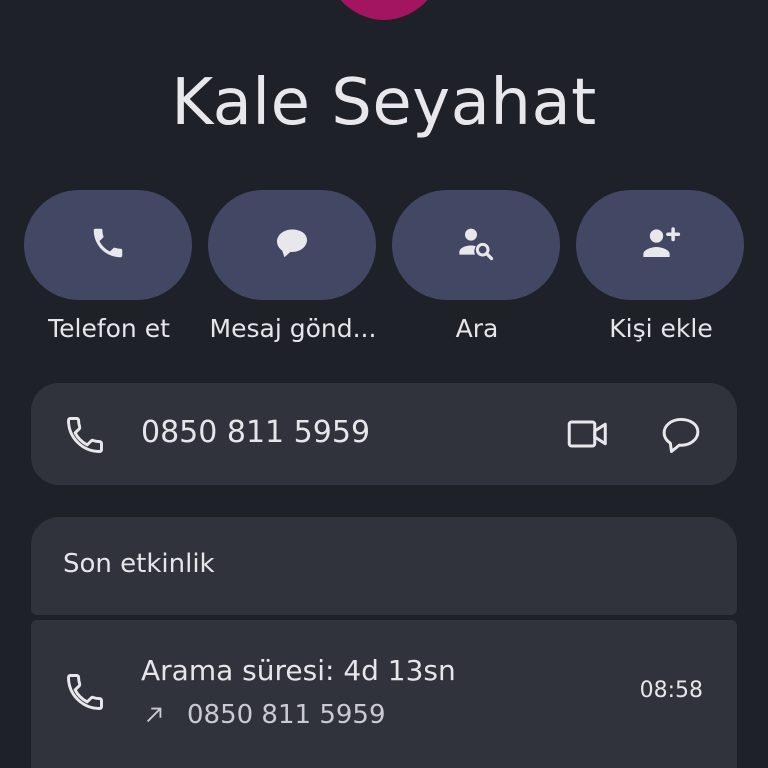  I want to click on add-person-icon, so click(660, 245).